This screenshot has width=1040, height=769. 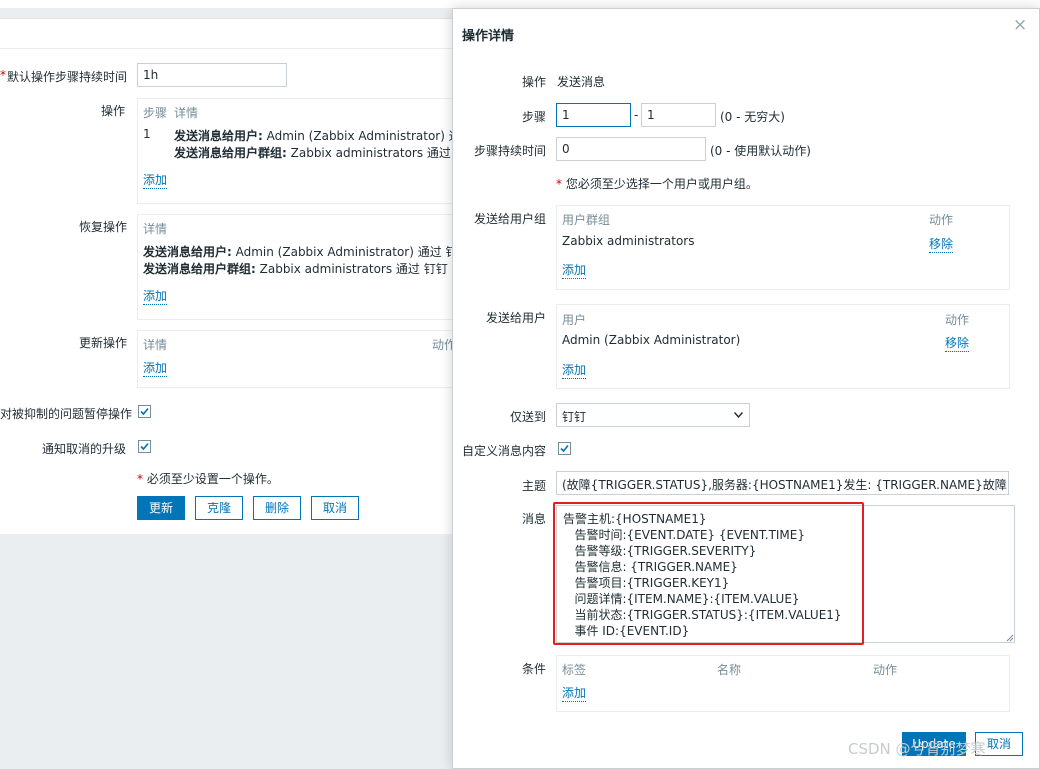 I want to click on watermark: CSDN @兮背别梦寒, so click(x=917, y=749).